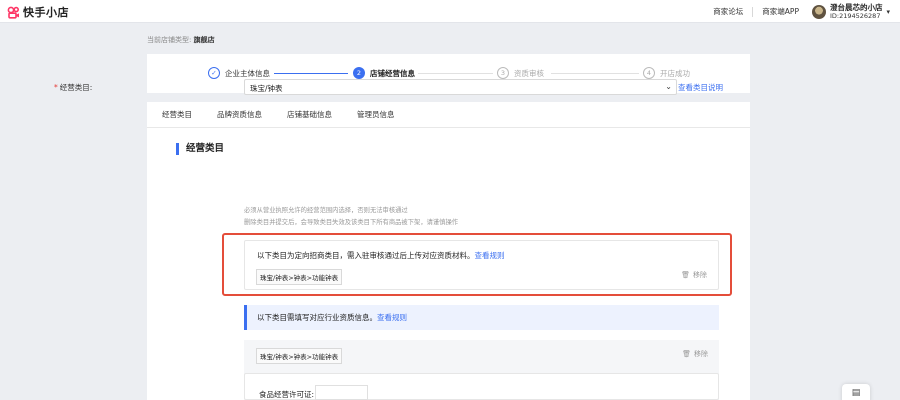 The height and width of the screenshot is (400, 900). I want to click on category-hint-1: 必须从营业执照允许的经营范围内选择，否则无法审核通过, so click(326, 210).